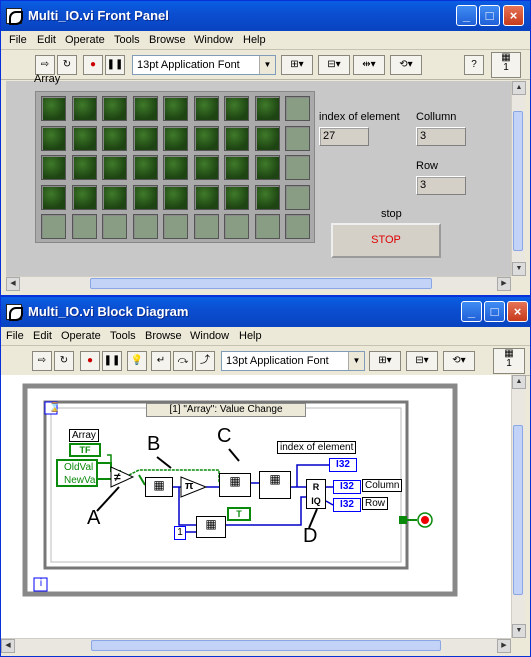 This screenshot has height=657, width=531. I want to click on highlight-execution-icon: 💡, so click(137, 361).